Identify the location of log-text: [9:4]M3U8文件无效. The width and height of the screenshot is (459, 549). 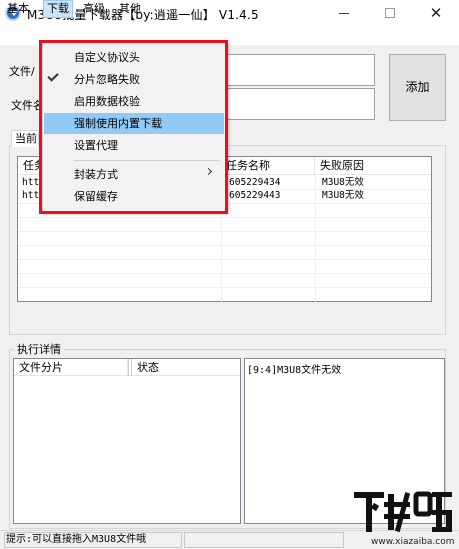
(294, 370).